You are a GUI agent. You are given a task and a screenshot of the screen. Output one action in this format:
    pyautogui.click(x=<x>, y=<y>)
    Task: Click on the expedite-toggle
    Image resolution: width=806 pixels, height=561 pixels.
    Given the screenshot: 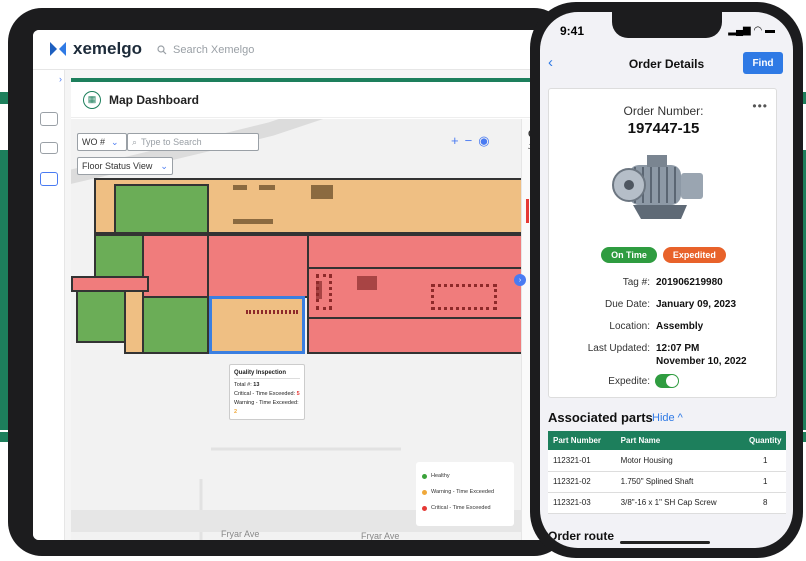 What is the action you would take?
    pyautogui.click(x=667, y=381)
    